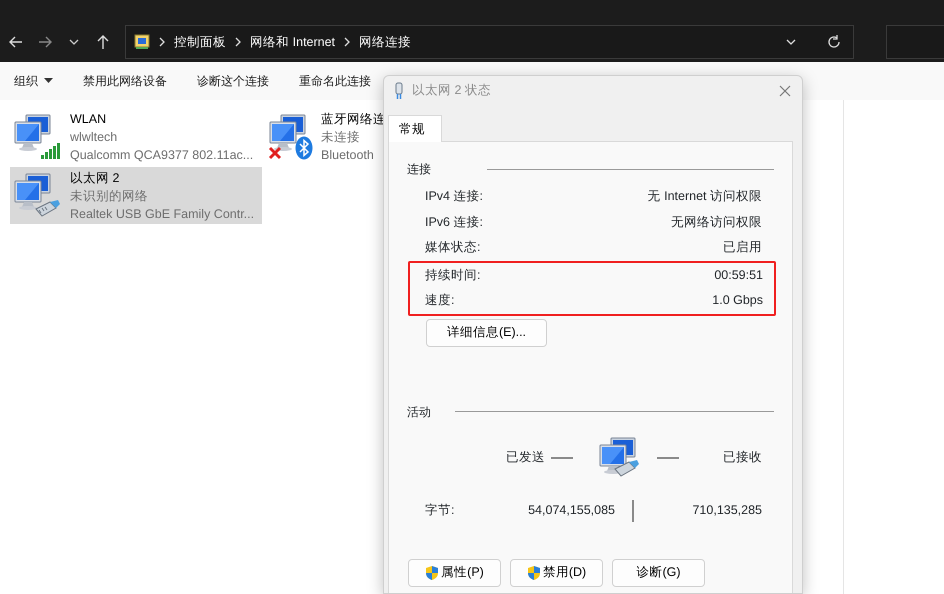  Describe the element at coordinates (385, 42) in the screenshot. I see `breadcrumb-link: 网络连接` at that location.